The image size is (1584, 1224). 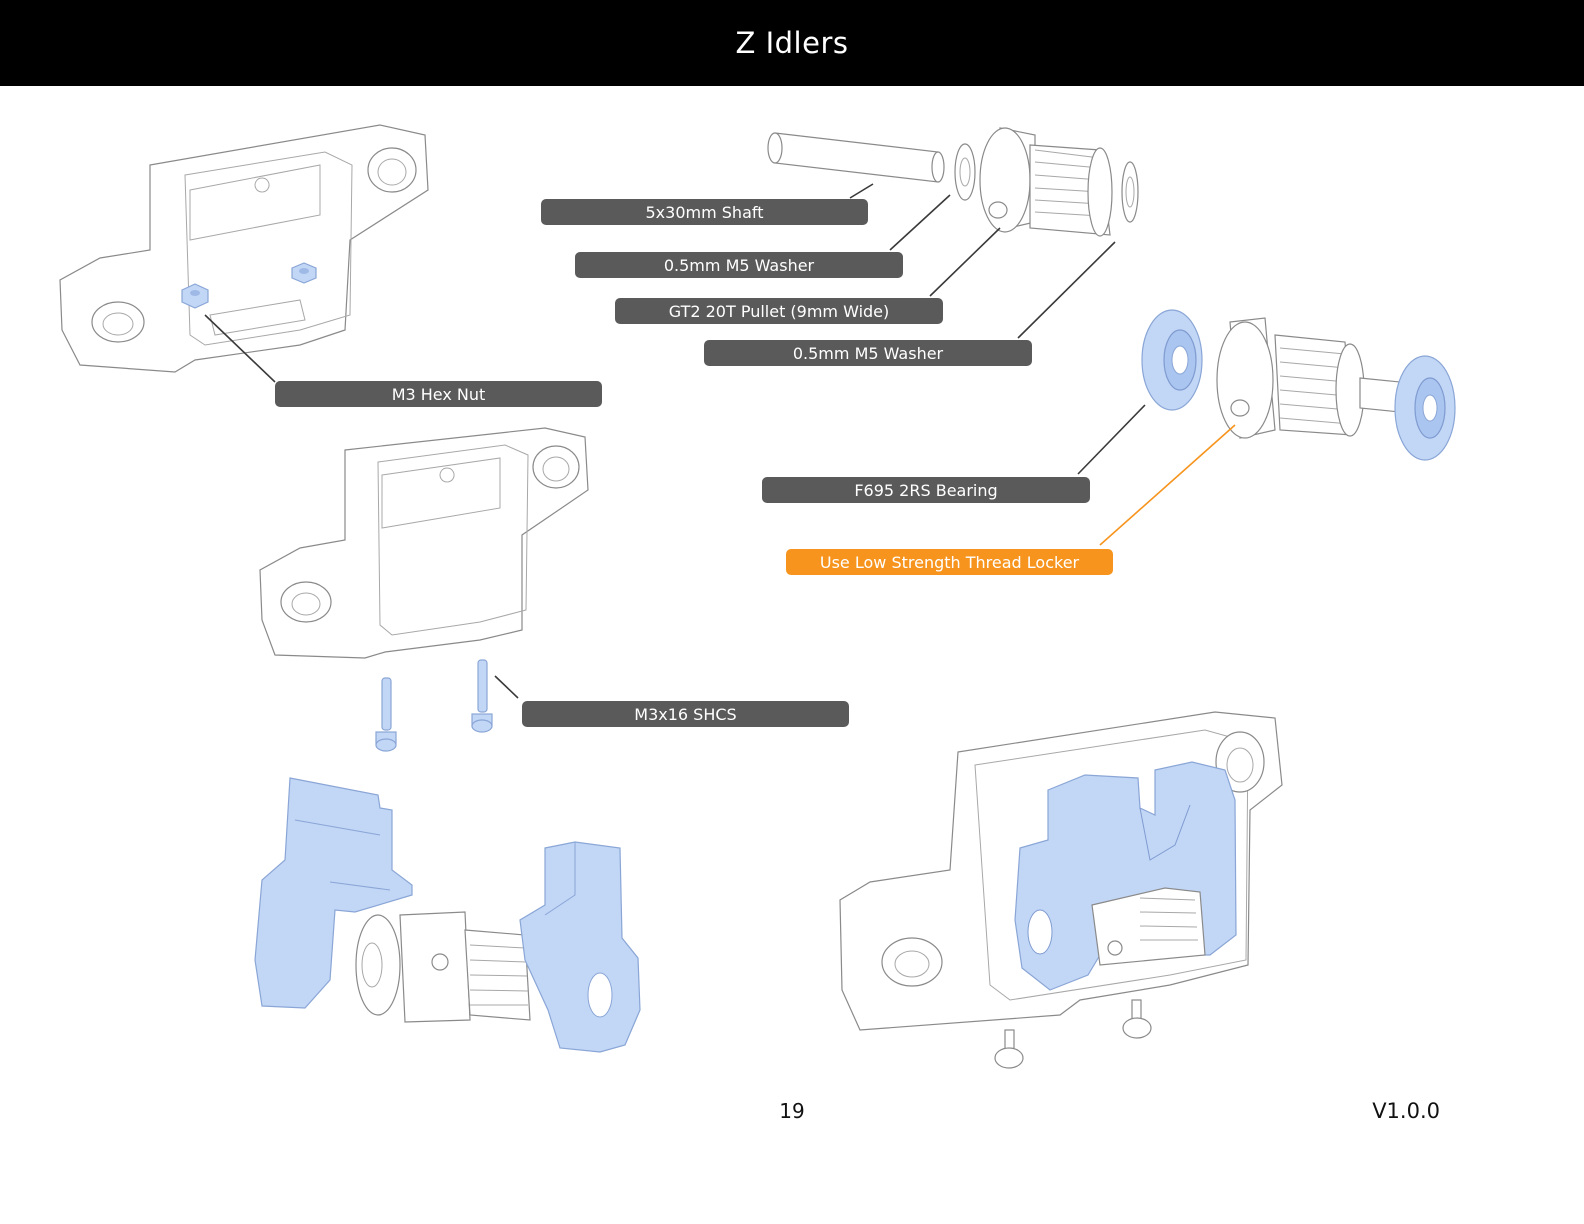 What do you see at coordinates (685, 714) in the screenshot?
I see `label-screws: M3x16 SHCS` at bounding box center [685, 714].